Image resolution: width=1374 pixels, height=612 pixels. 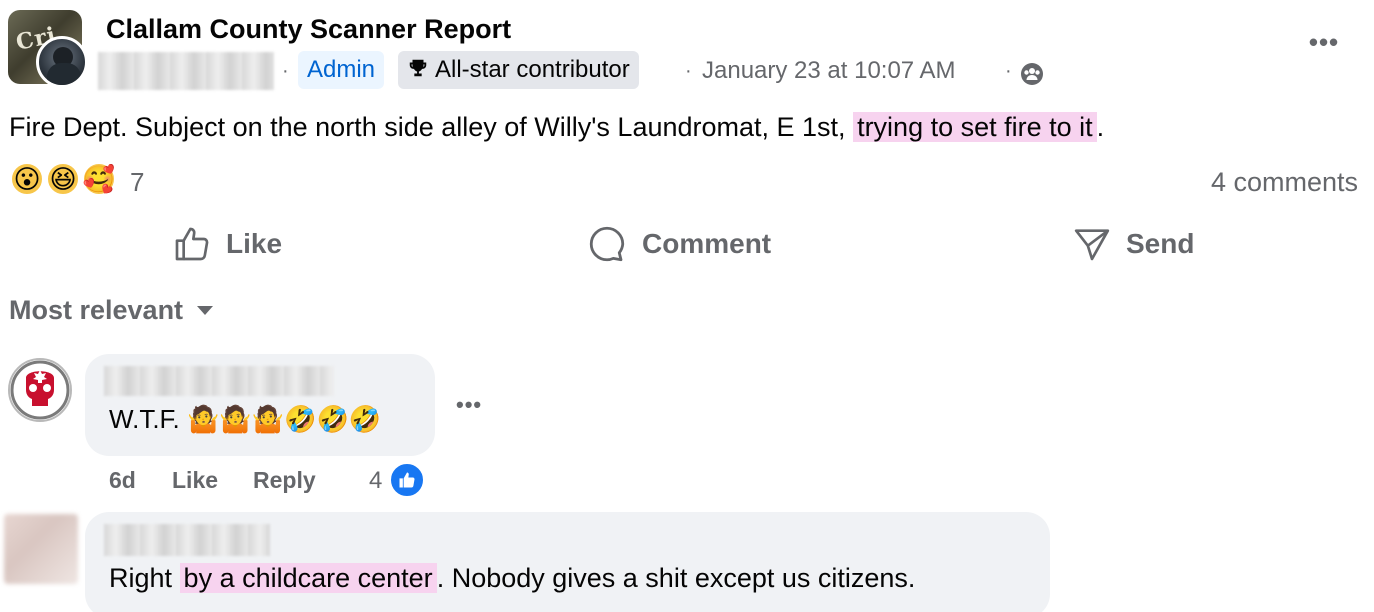 What do you see at coordinates (144, 578) in the screenshot?
I see `comment-text-start: Right` at bounding box center [144, 578].